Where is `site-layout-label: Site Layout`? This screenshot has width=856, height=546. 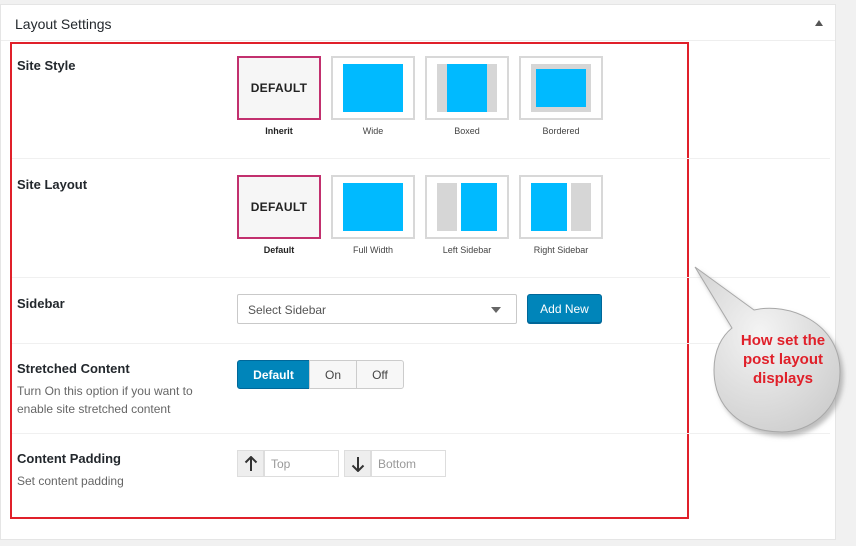
site-layout-label: Site Layout is located at coordinates (52, 184).